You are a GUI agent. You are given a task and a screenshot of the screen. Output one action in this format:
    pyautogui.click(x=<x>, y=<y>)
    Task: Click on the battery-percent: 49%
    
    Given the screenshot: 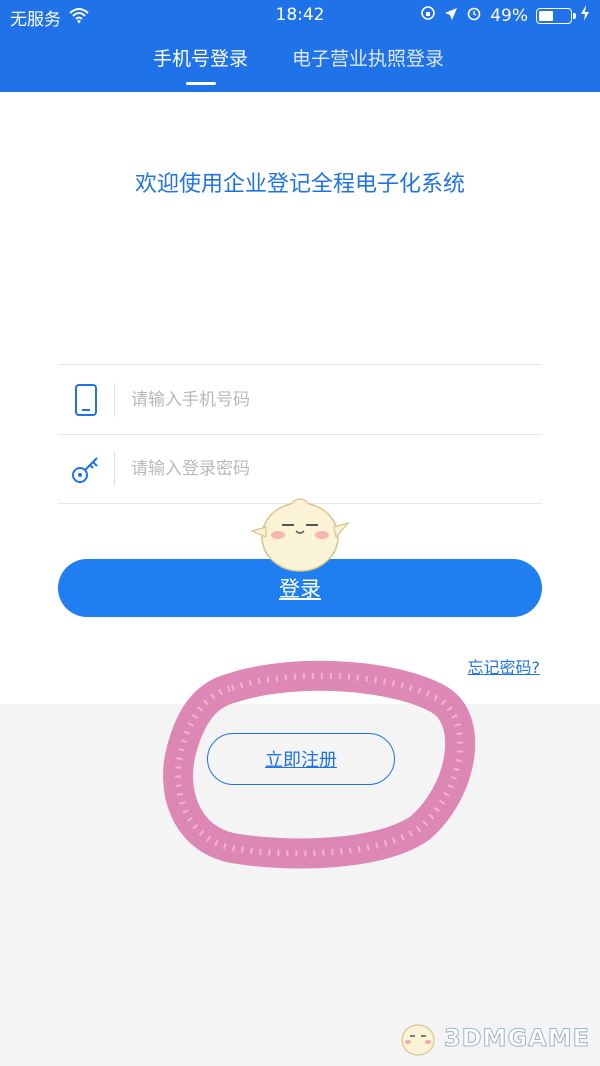 What is the action you would take?
    pyautogui.click(x=509, y=15)
    